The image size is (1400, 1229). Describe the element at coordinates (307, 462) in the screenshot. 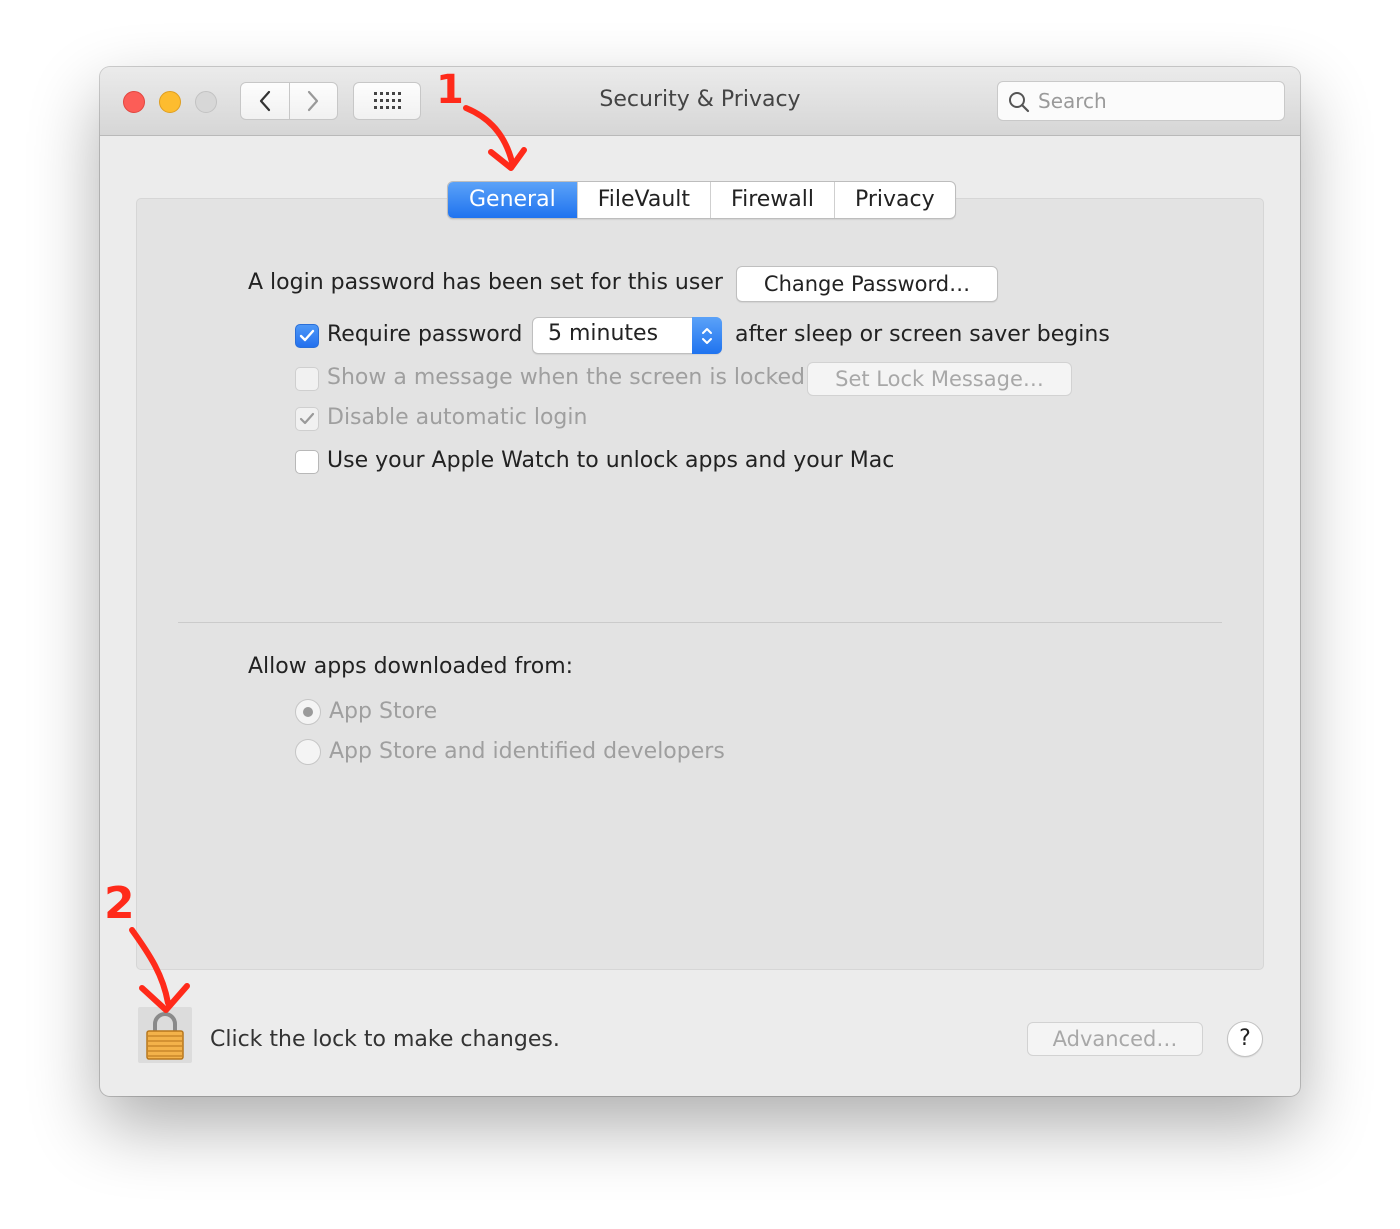

I see `apple-watch-checkbox` at that location.